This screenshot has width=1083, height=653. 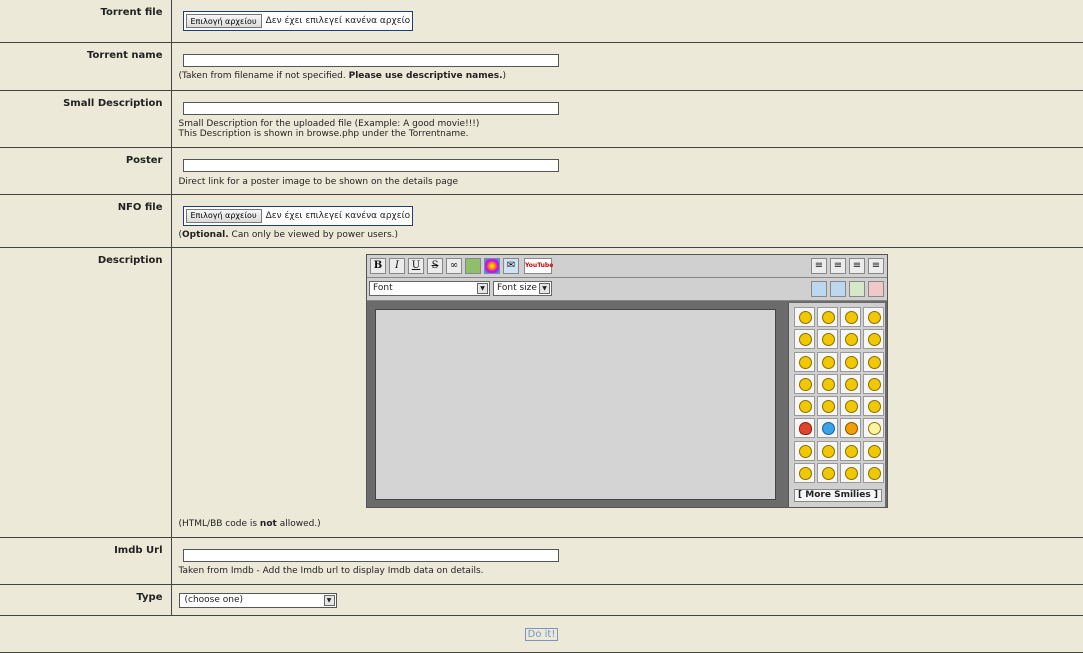 I want to click on description-label: Description, so click(x=85, y=392).